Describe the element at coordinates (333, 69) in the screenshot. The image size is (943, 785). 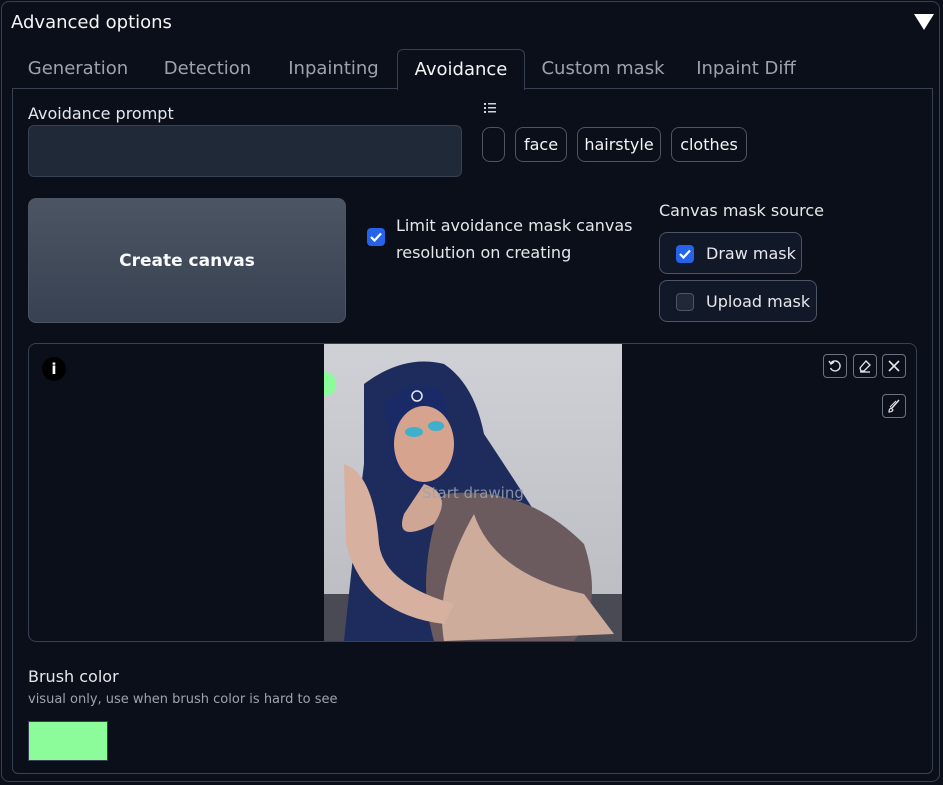
I see `tab-inpainting: Inpainting` at that location.